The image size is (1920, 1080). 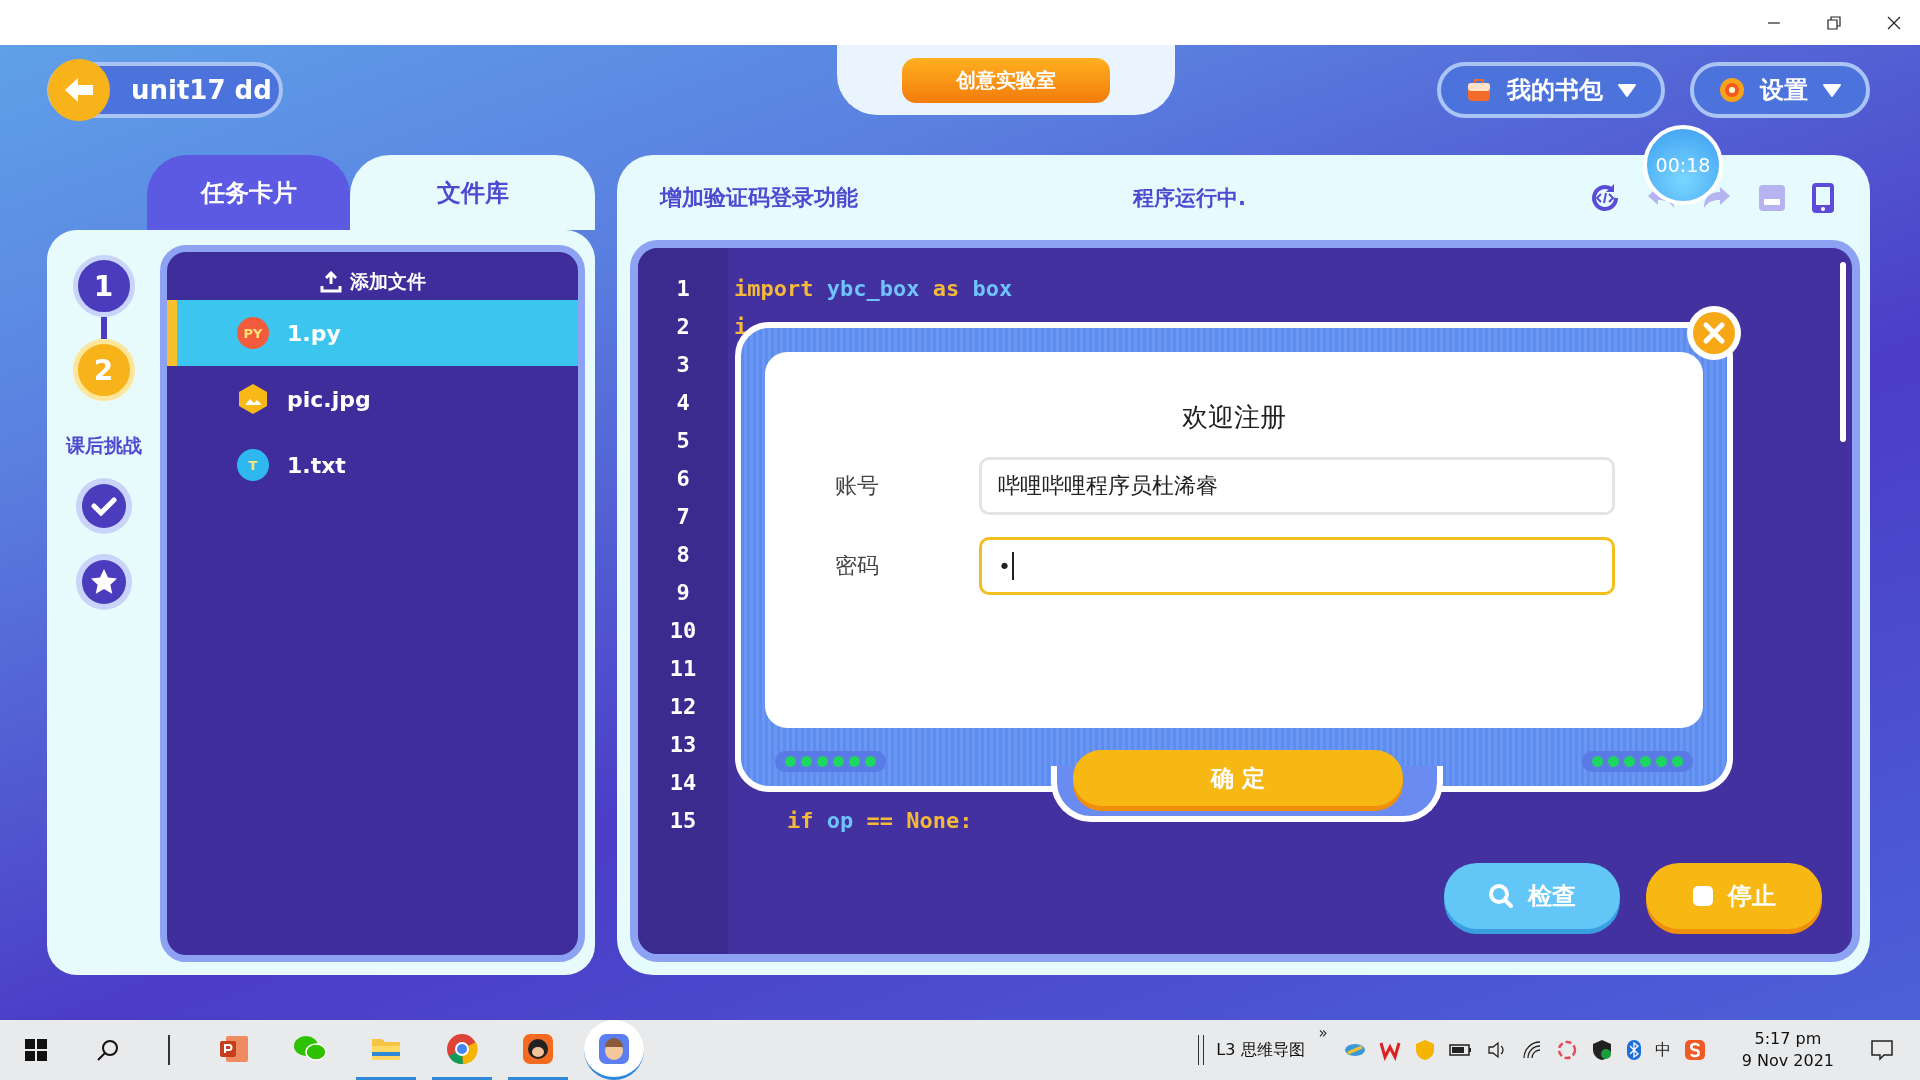 I want to click on bluetooth-icon, so click(x=1633, y=1050).